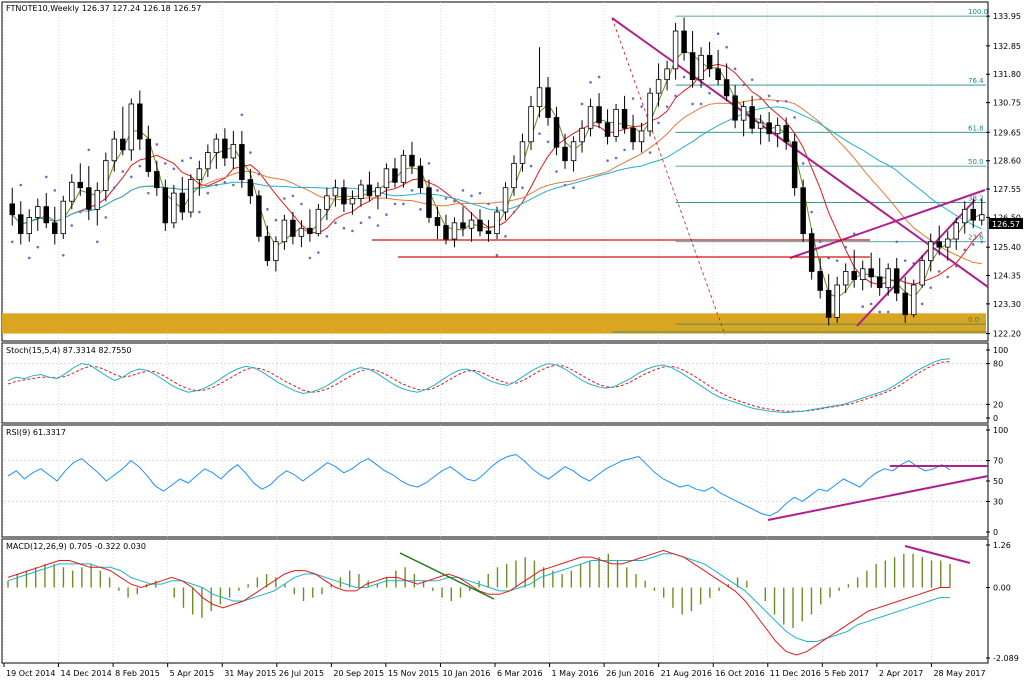 This screenshot has width=1024, height=683. I want to click on price-tick-label: 131.80, so click(1007, 74).